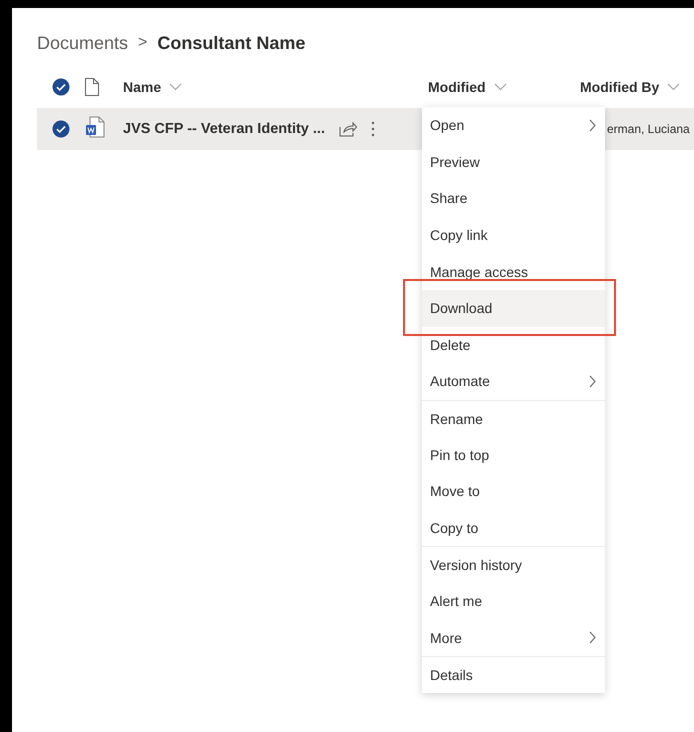 The width and height of the screenshot is (694, 732). Describe the element at coordinates (513, 271) in the screenshot. I see `menu-item: Manage access` at that location.